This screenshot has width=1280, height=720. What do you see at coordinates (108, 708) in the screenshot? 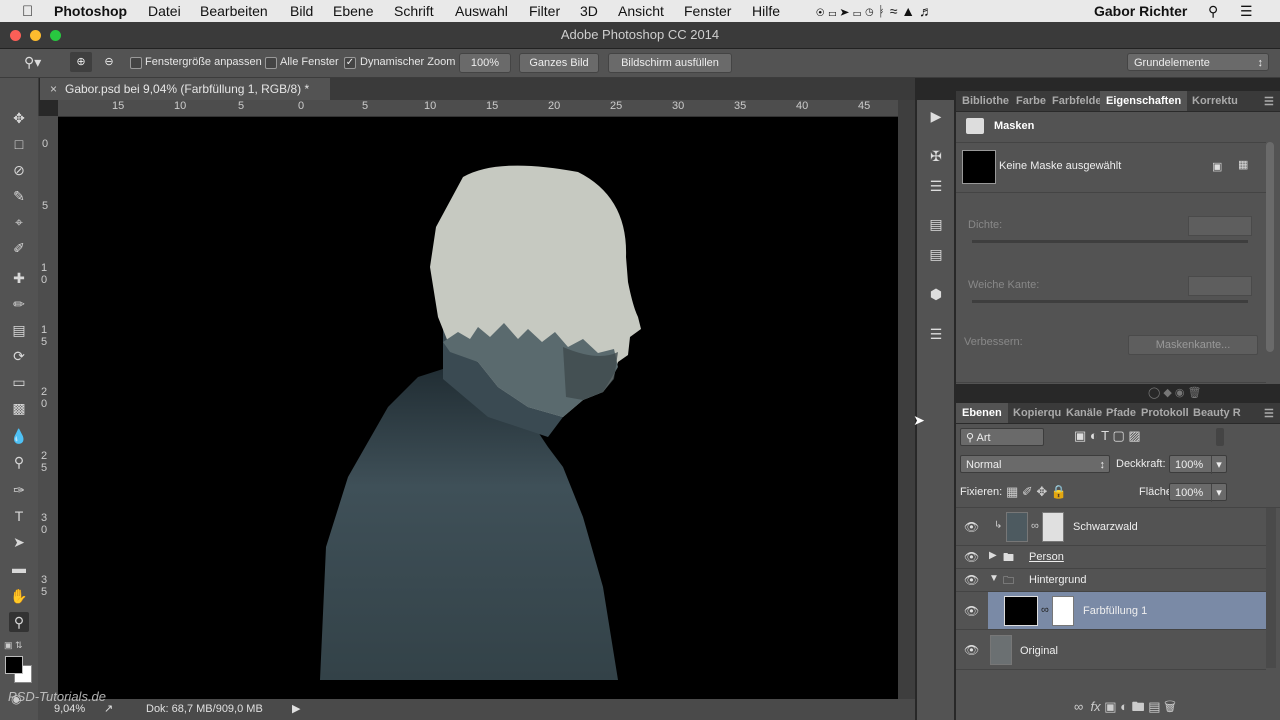
I see `share-icon: ↗` at bounding box center [108, 708].